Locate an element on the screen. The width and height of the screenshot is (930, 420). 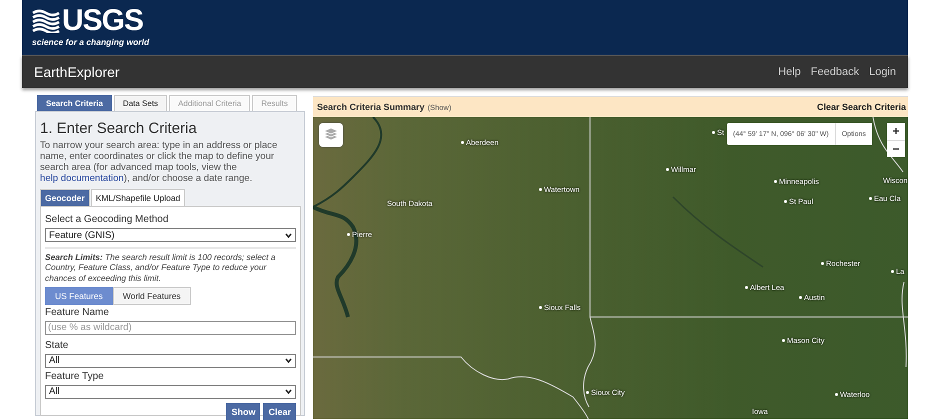
tab: Data Sets is located at coordinates (141, 103).